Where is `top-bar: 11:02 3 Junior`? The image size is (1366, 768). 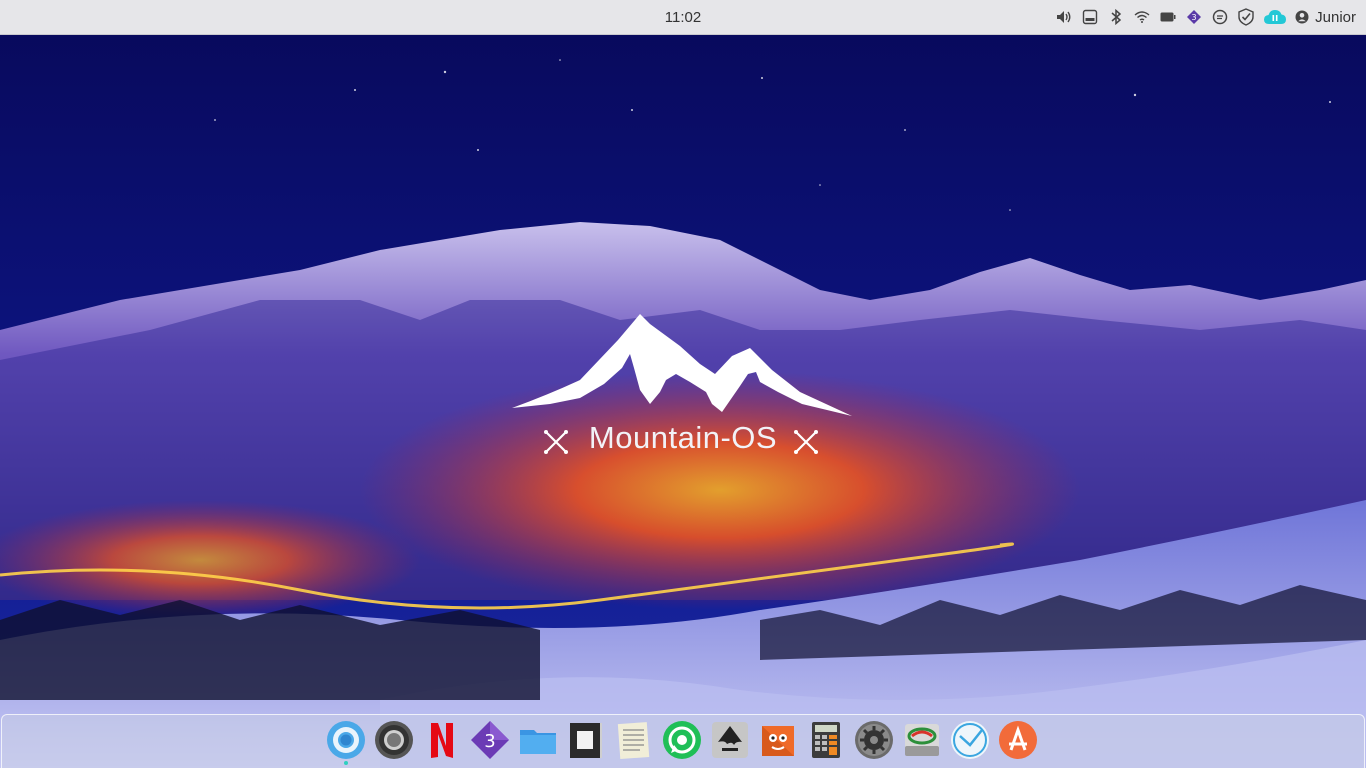 top-bar: 11:02 3 Junior is located at coordinates (683, 17).